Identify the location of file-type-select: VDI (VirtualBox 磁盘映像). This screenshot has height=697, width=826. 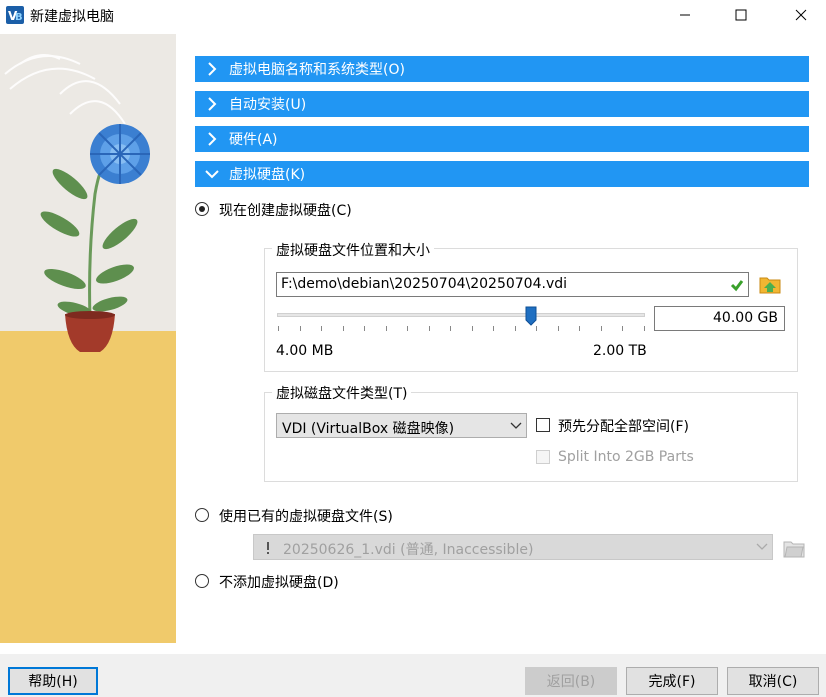
(401, 425).